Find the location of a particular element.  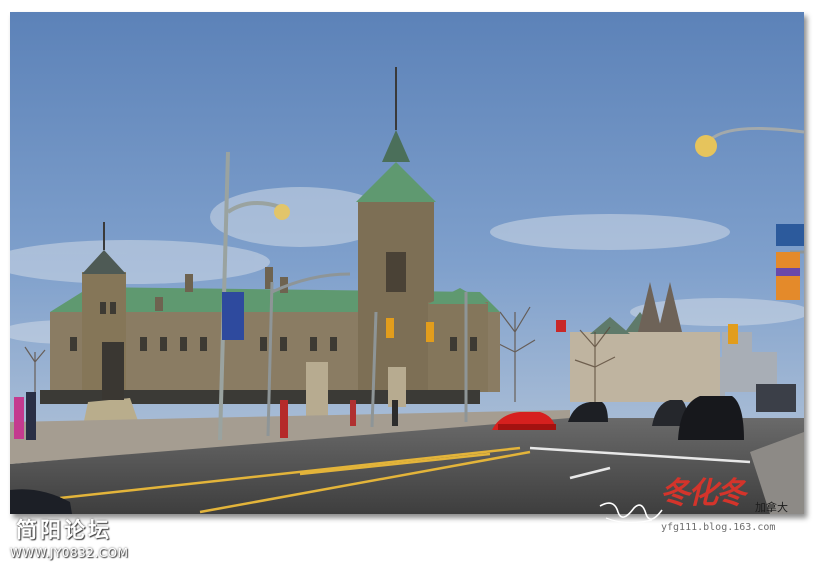

canada-flag is located at coordinates (561, 326).